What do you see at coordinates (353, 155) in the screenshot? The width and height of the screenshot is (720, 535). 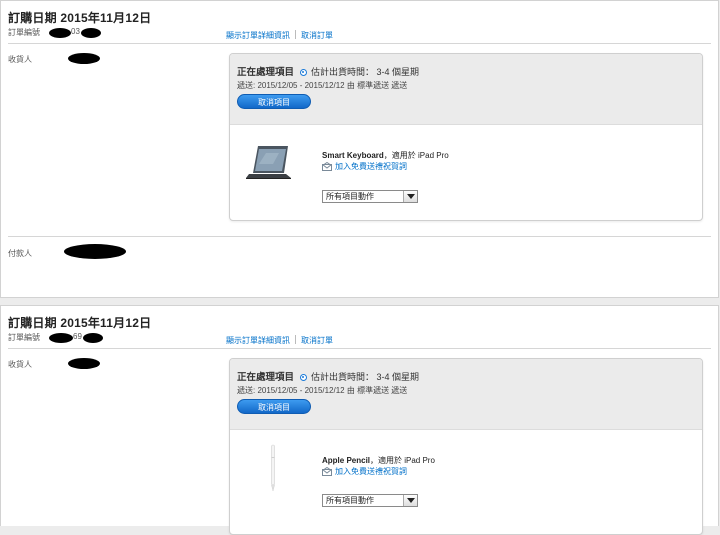 I see `product-title: Smart Keyboard` at bounding box center [353, 155].